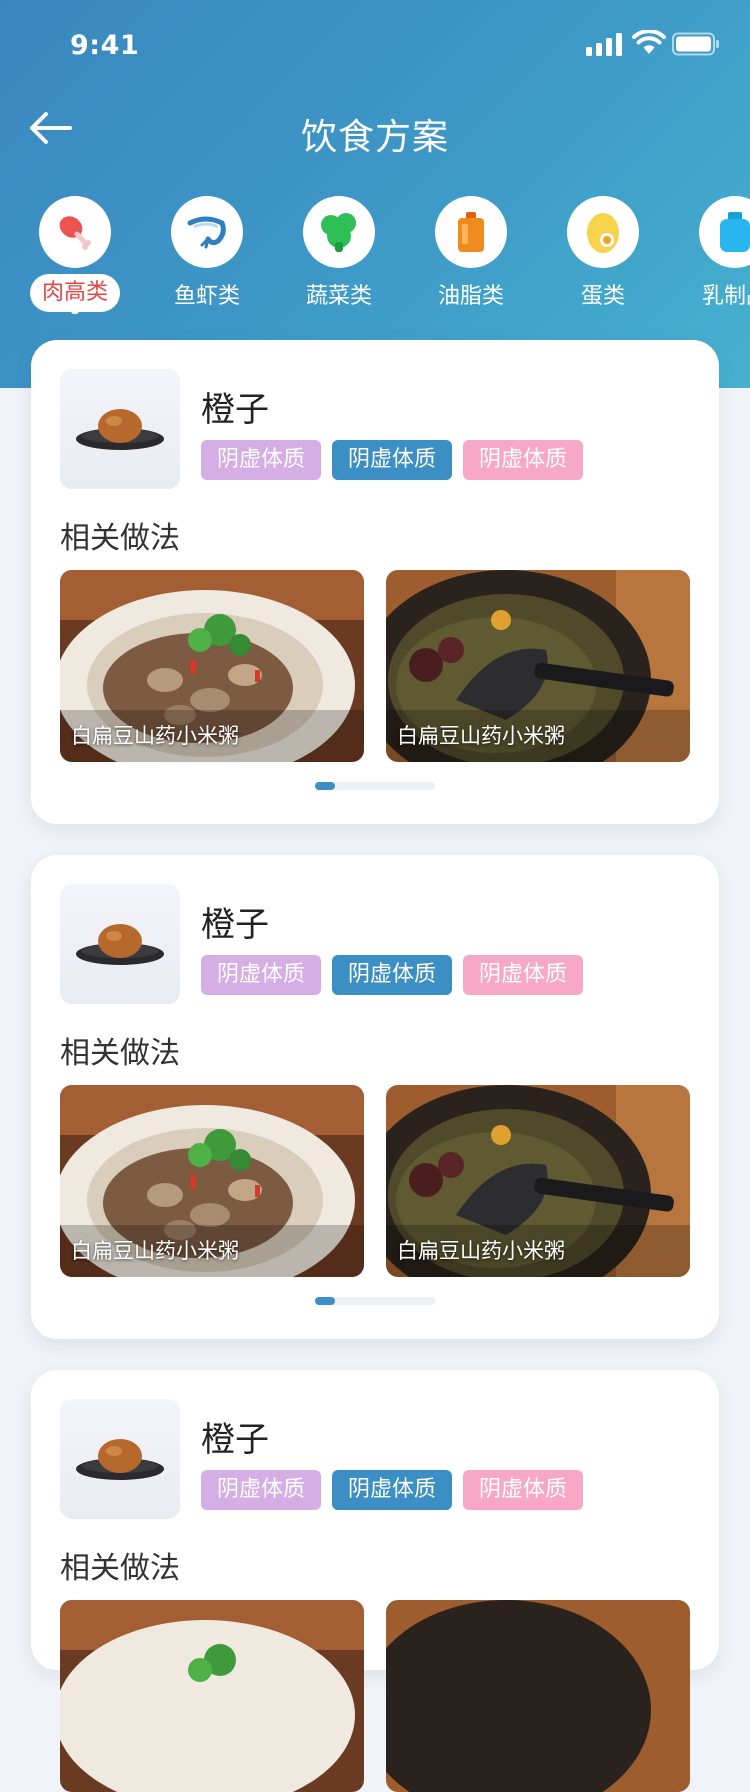 Image resolution: width=750 pixels, height=1792 pixels. I want to click on tab-dairy: 乳制品, so click(710, 254).